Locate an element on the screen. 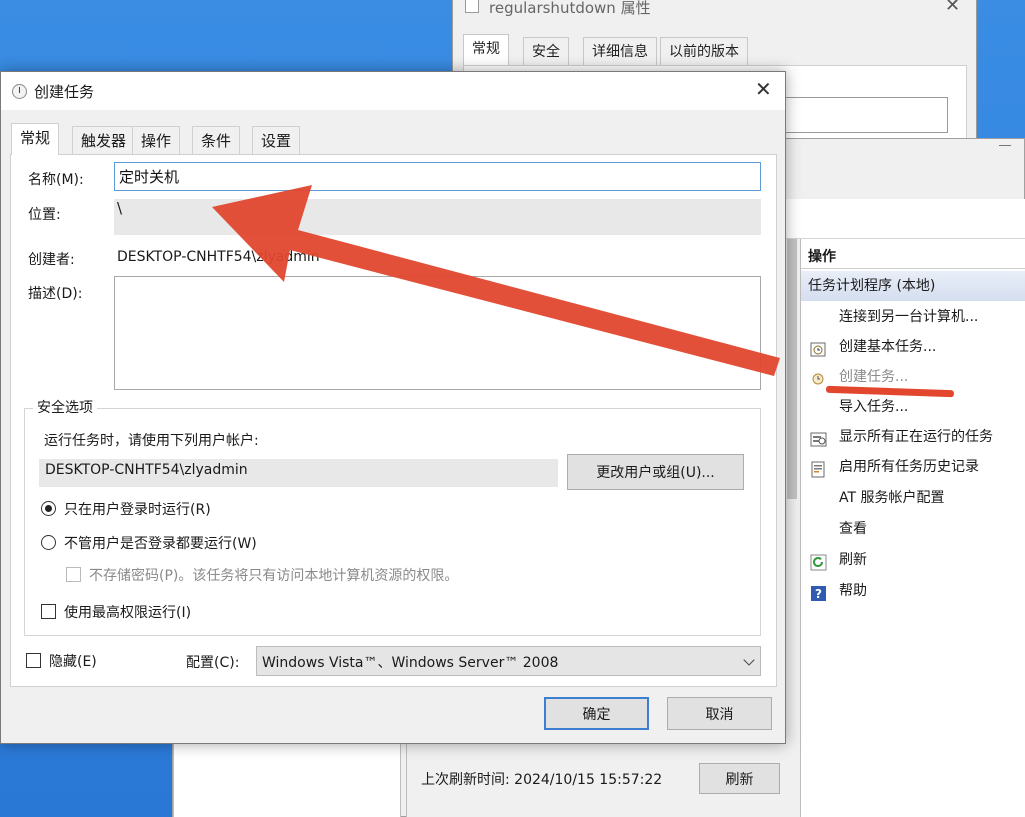 Image resolution: width=1025 pixels, height=817 pixels. tab-conditions: 条件 is located at coordinates (216, 140).